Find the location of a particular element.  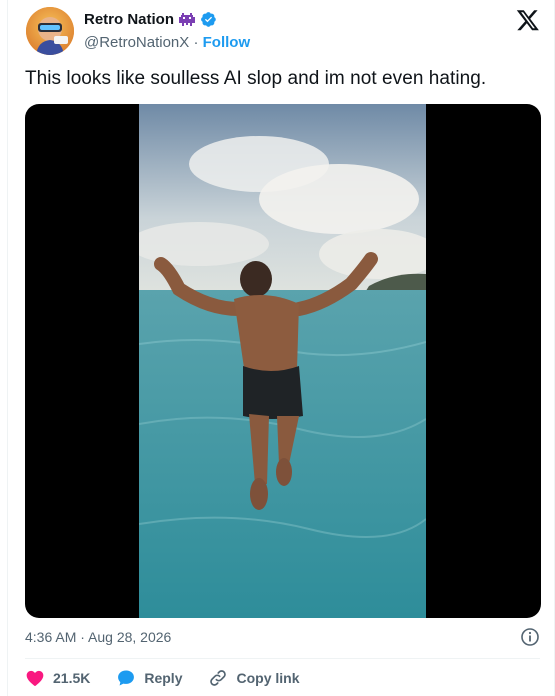

info-icon is located at coordinates (530, 637).